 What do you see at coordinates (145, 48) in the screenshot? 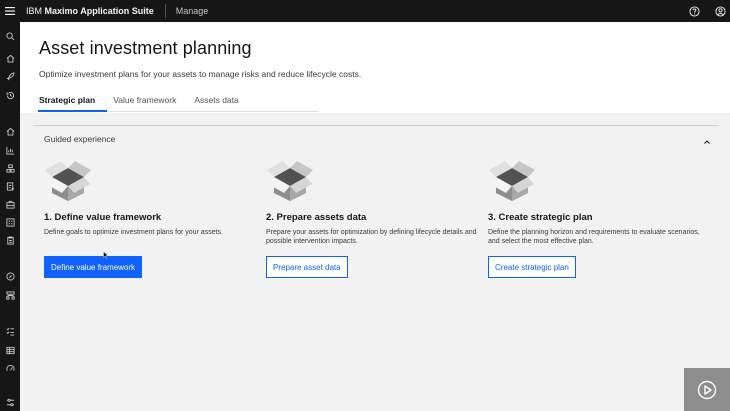
I see `page-title: Asset investment planning` at bounding box center [145, 48].